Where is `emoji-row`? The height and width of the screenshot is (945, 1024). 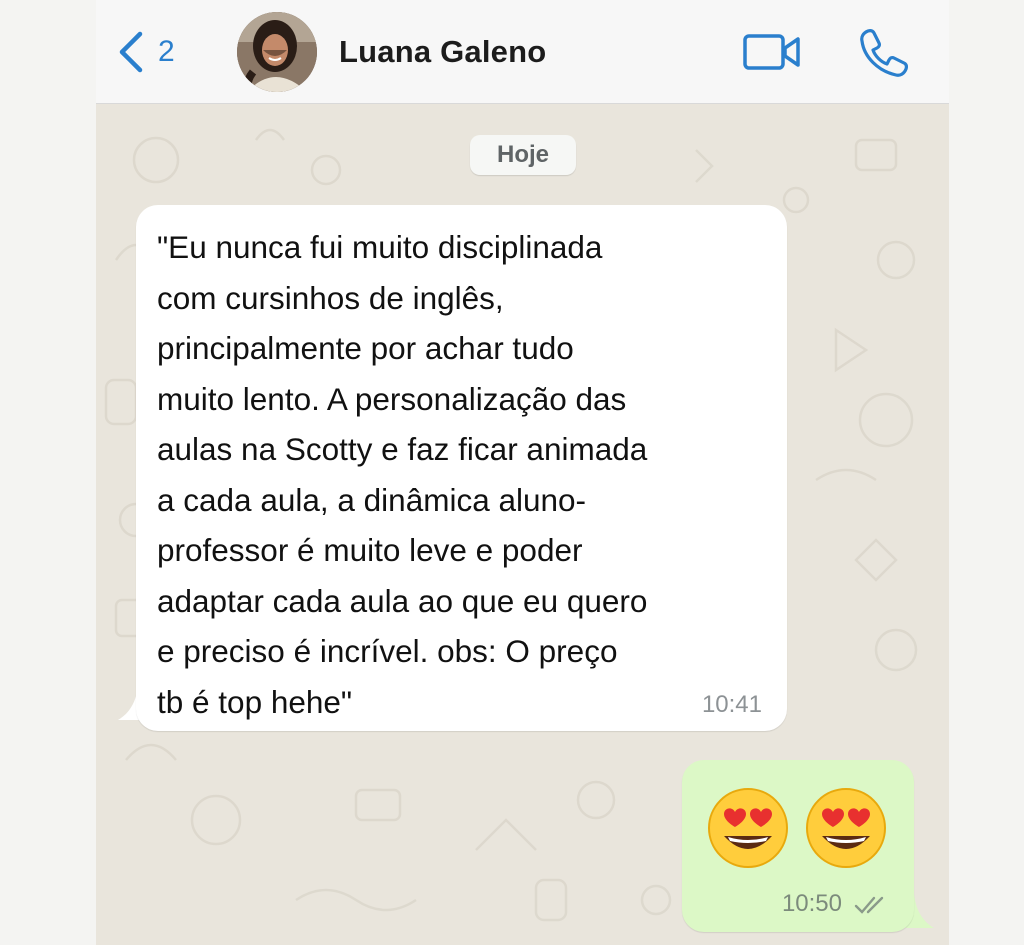 emoji-row is located at coordinates (797, 828).